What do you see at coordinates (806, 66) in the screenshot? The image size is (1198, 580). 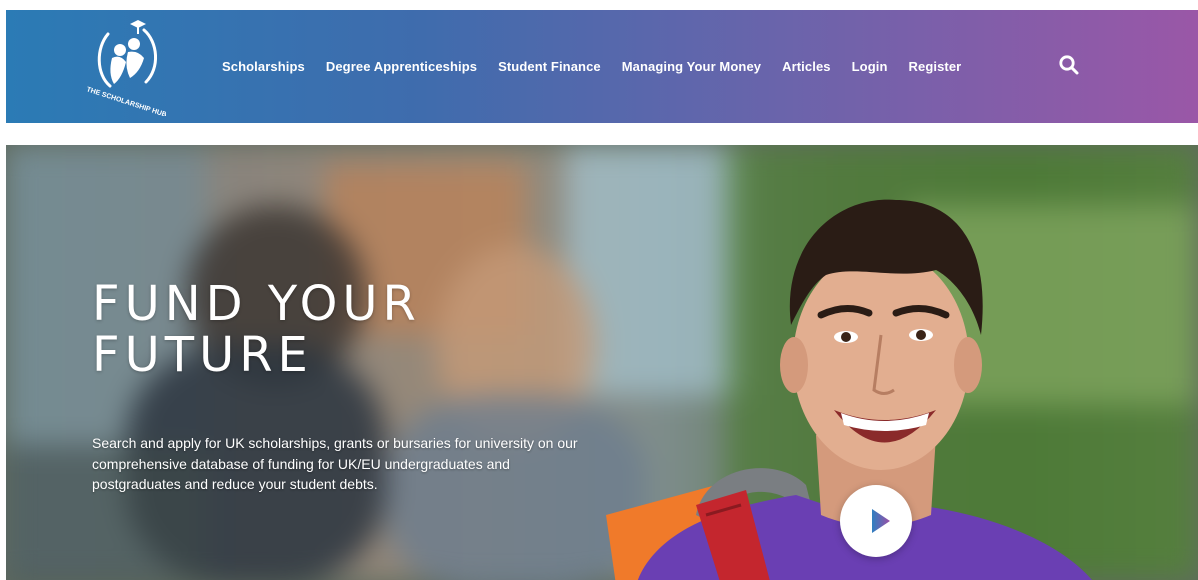 I see `nav-articles: Articles` at bounding box center [806, 66].